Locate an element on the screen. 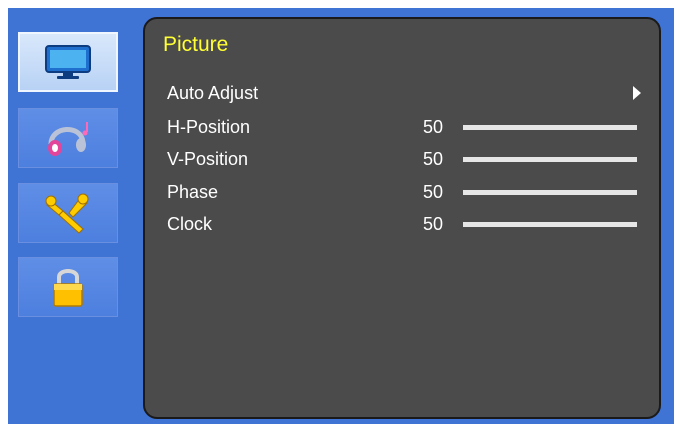 The width and height of the screenshot is (681, 430). sidebar-item-lock is located at coordinates (68, 287).